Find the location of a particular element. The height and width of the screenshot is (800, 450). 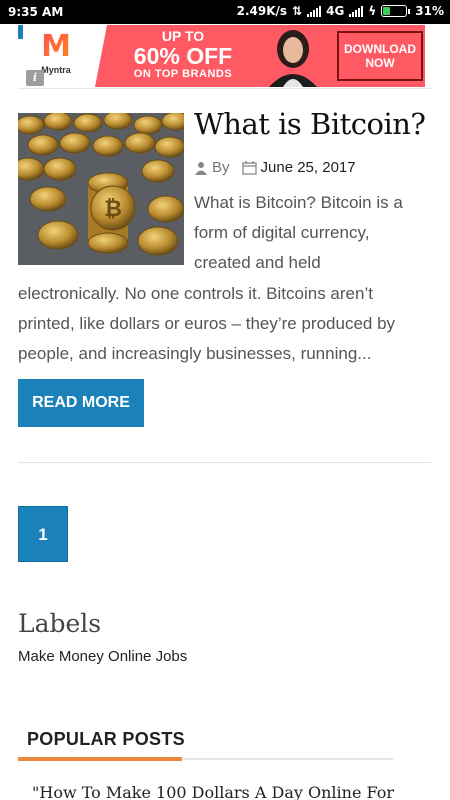

status-bar: 9:35 AM 2.49K/s ⇅ 4G ϟ 31% is located at coordinates (225, 12).